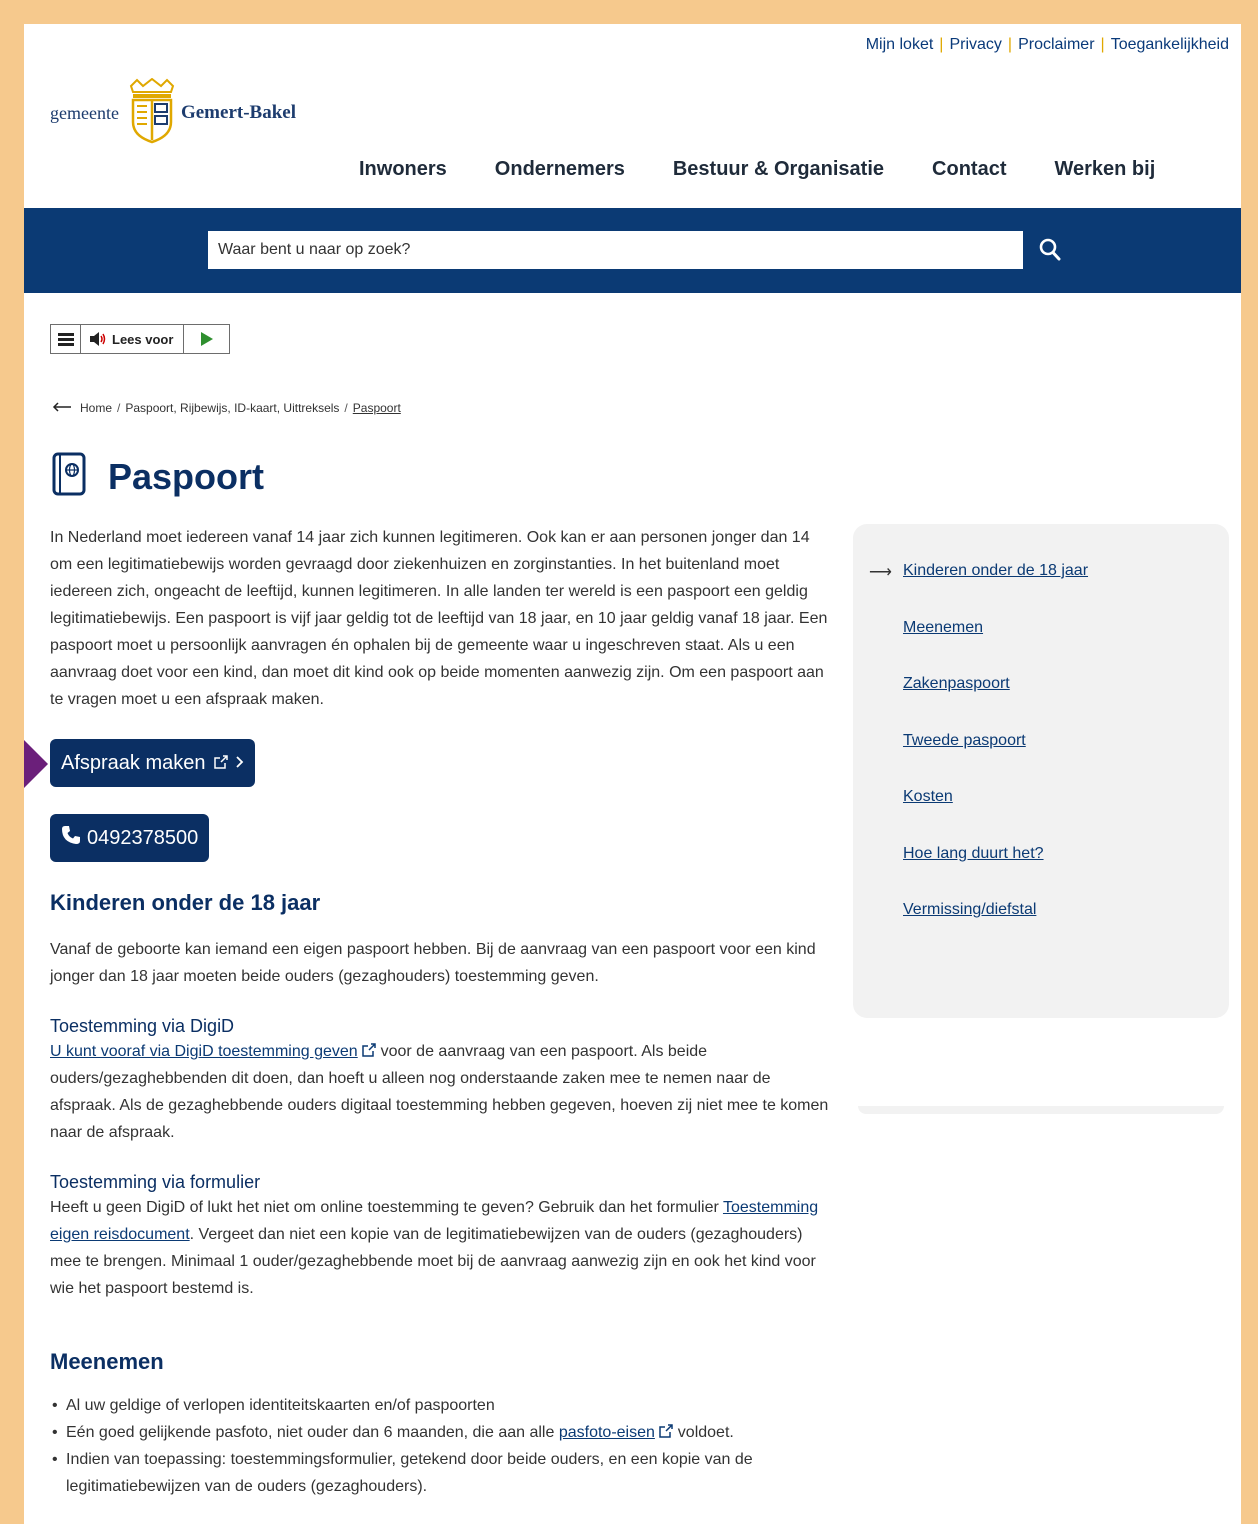 This screenshot has height=1524, width=1258. Describe the element at coordinates (186, 476) in the screenshot. I see `page-title: Paspoort` at that location.